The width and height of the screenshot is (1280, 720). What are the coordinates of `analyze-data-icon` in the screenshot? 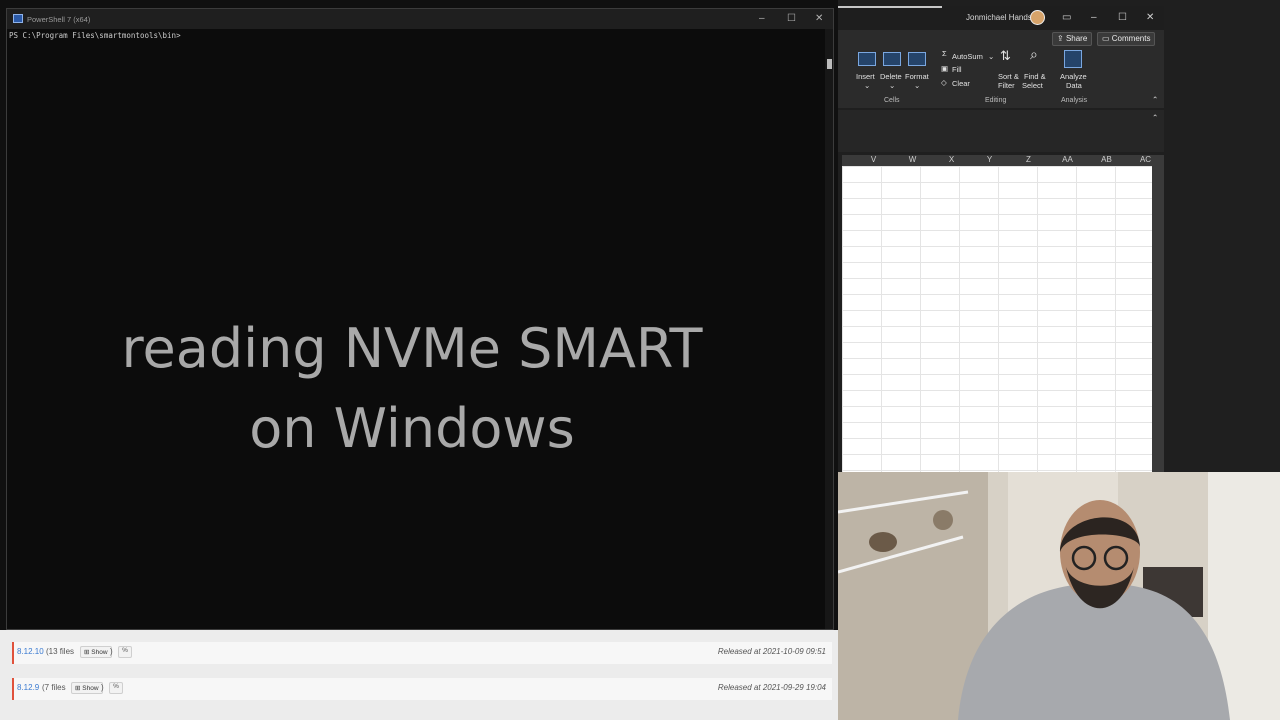 It's located at (1073, 59).